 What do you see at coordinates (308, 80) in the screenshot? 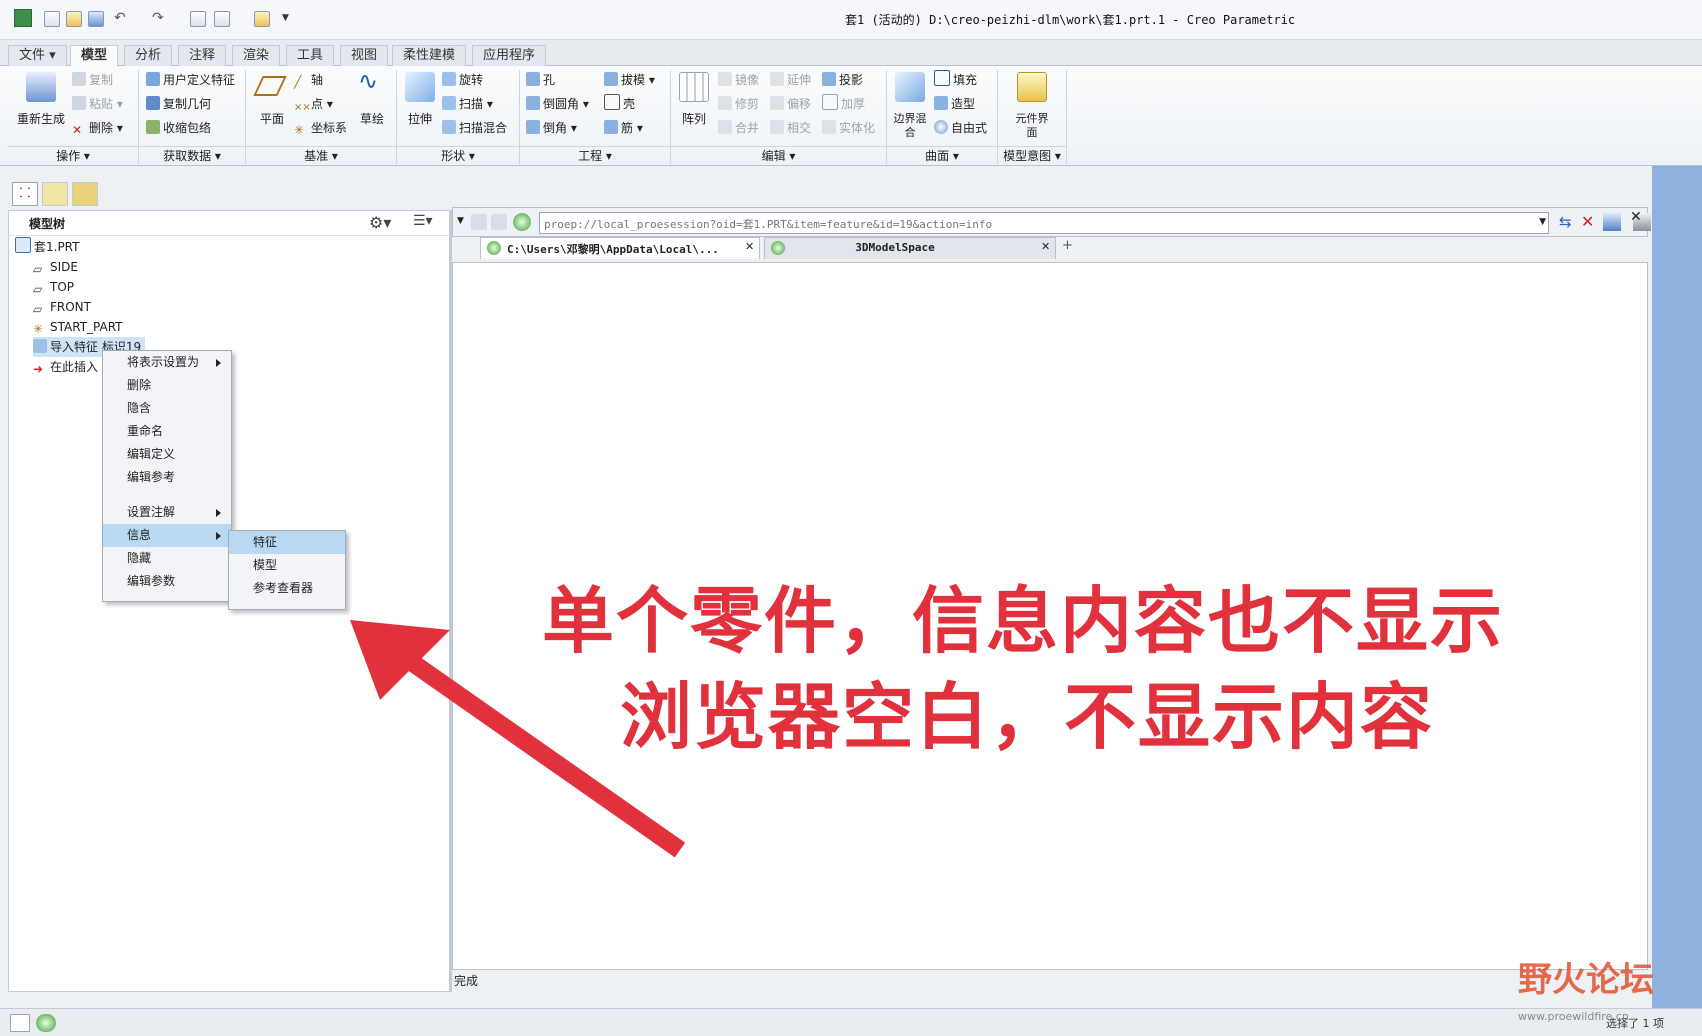
I see `axis-button: ╱ 轴` at bounding box center [308, 80].